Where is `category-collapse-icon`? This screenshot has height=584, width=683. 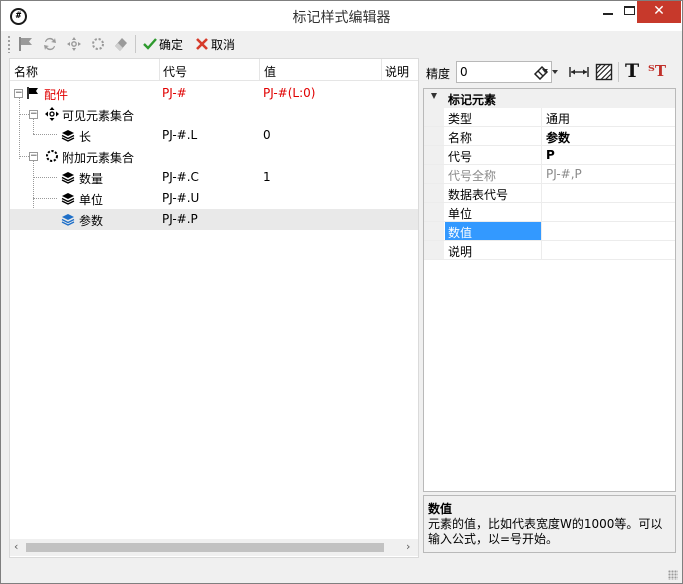
category-collapse-icon is located at coordinates (434, 96).